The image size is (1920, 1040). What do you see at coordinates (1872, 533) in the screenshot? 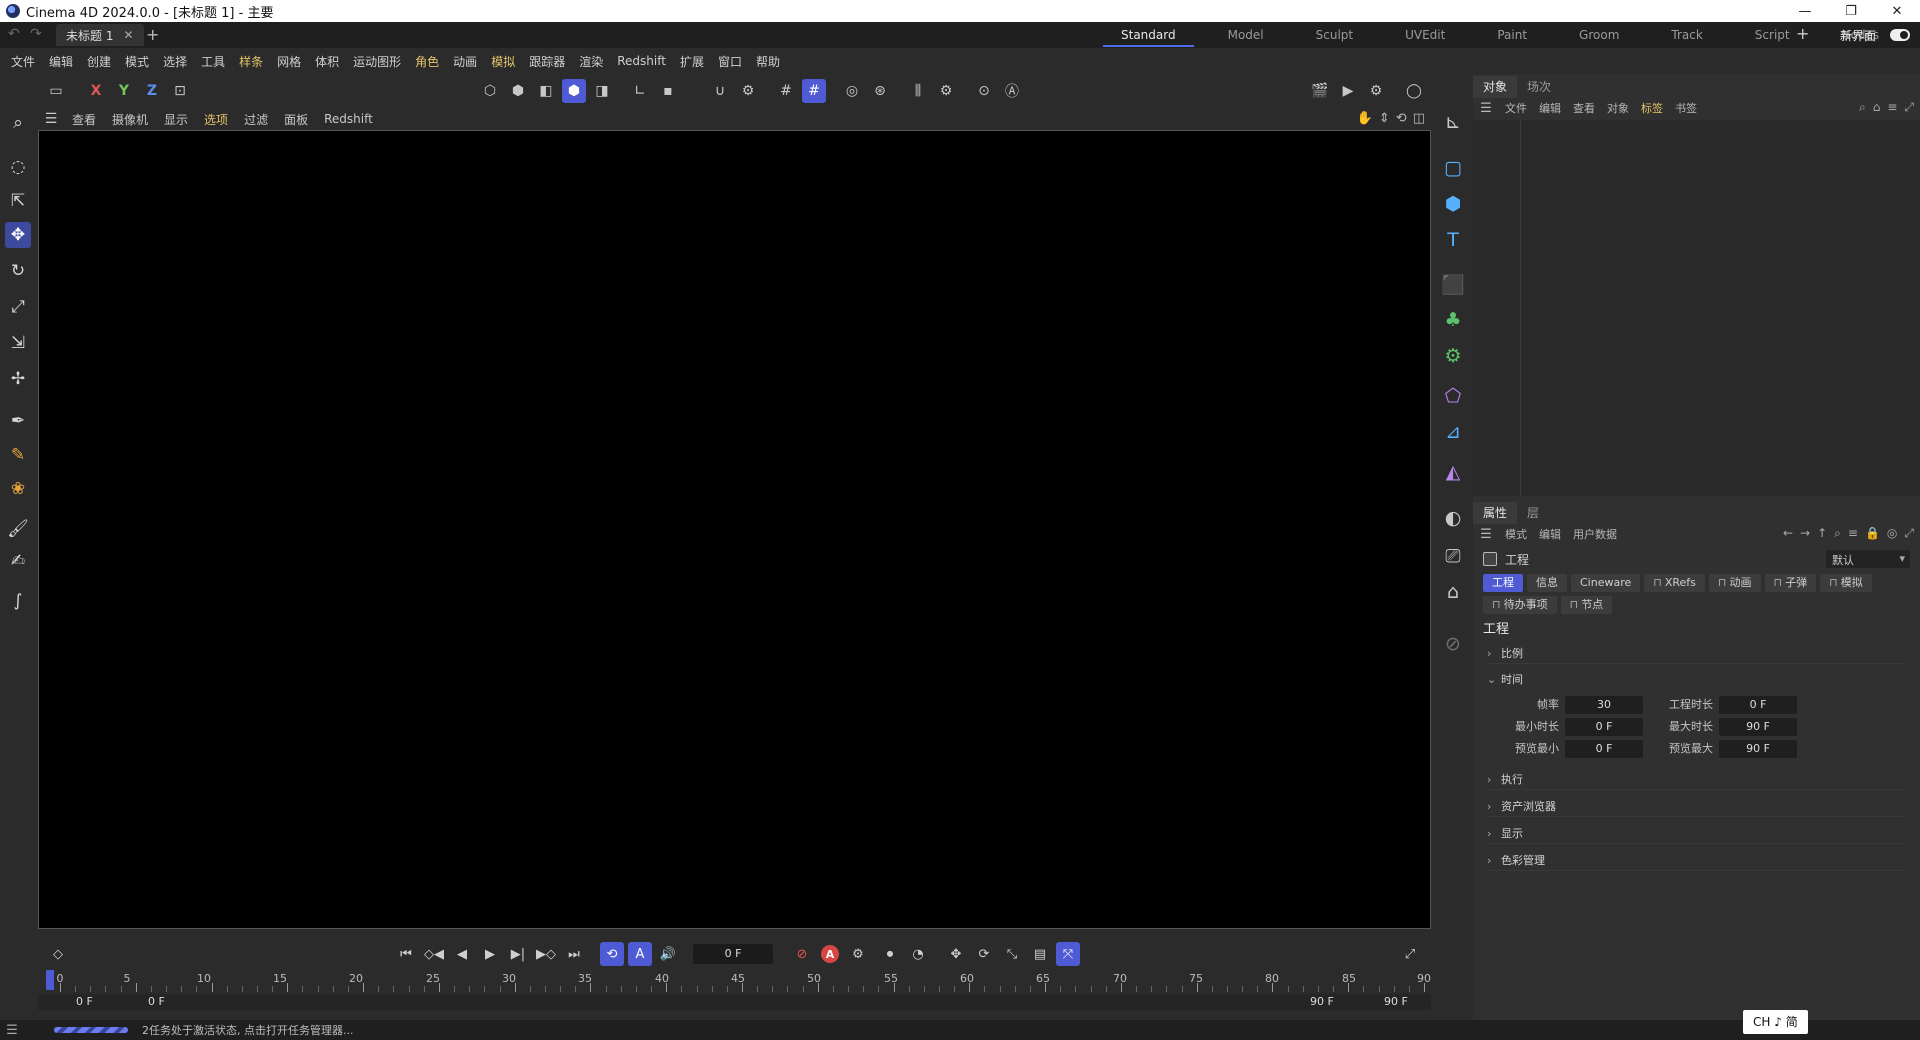
I see `lock-icon: 🔒` at bounding box center [1872, 533].